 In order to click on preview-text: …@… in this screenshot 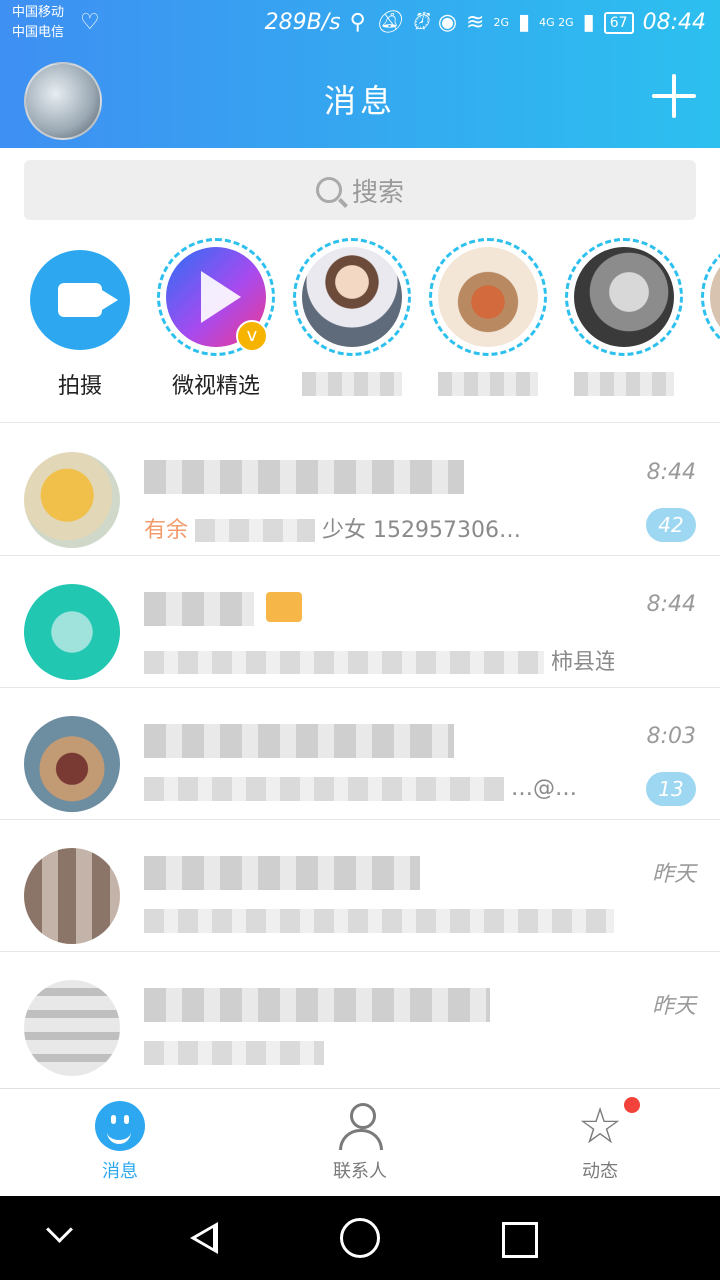, I will do `click(544, 788)`.